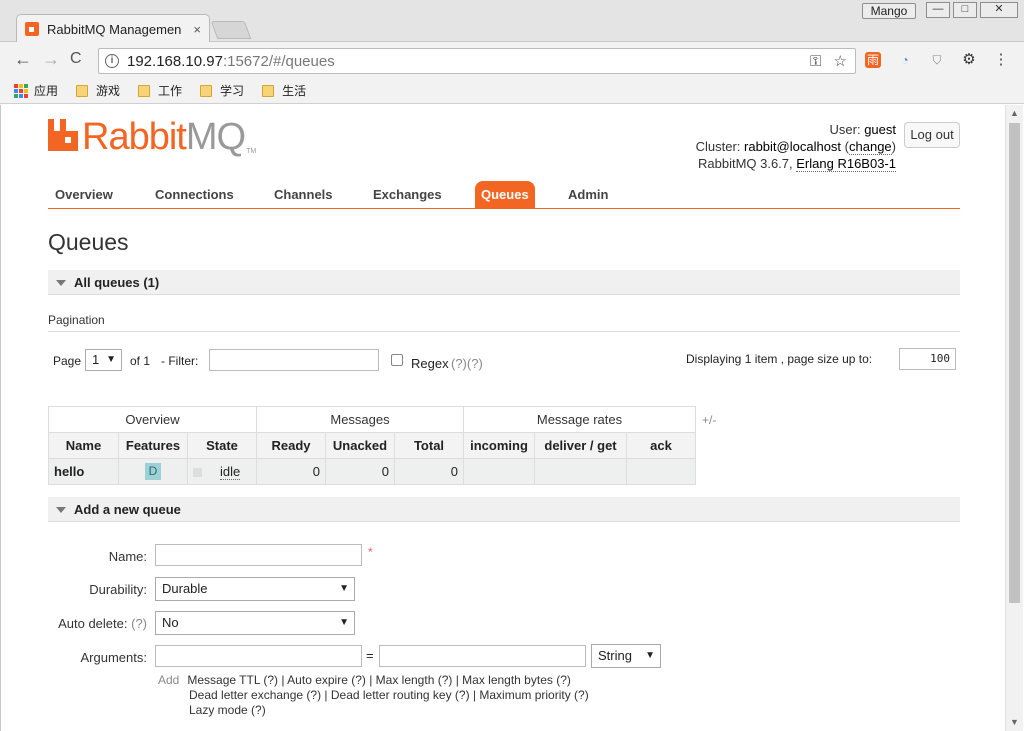 The width and height of the screenshot is (1024, 731). I want to click on durability-label: Durability:, so click(118, 589).